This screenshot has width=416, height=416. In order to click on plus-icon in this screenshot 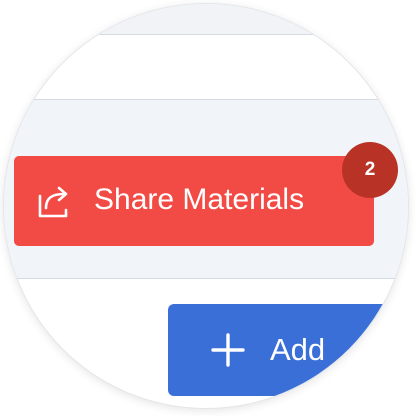, I will do `click(228, 350)`.